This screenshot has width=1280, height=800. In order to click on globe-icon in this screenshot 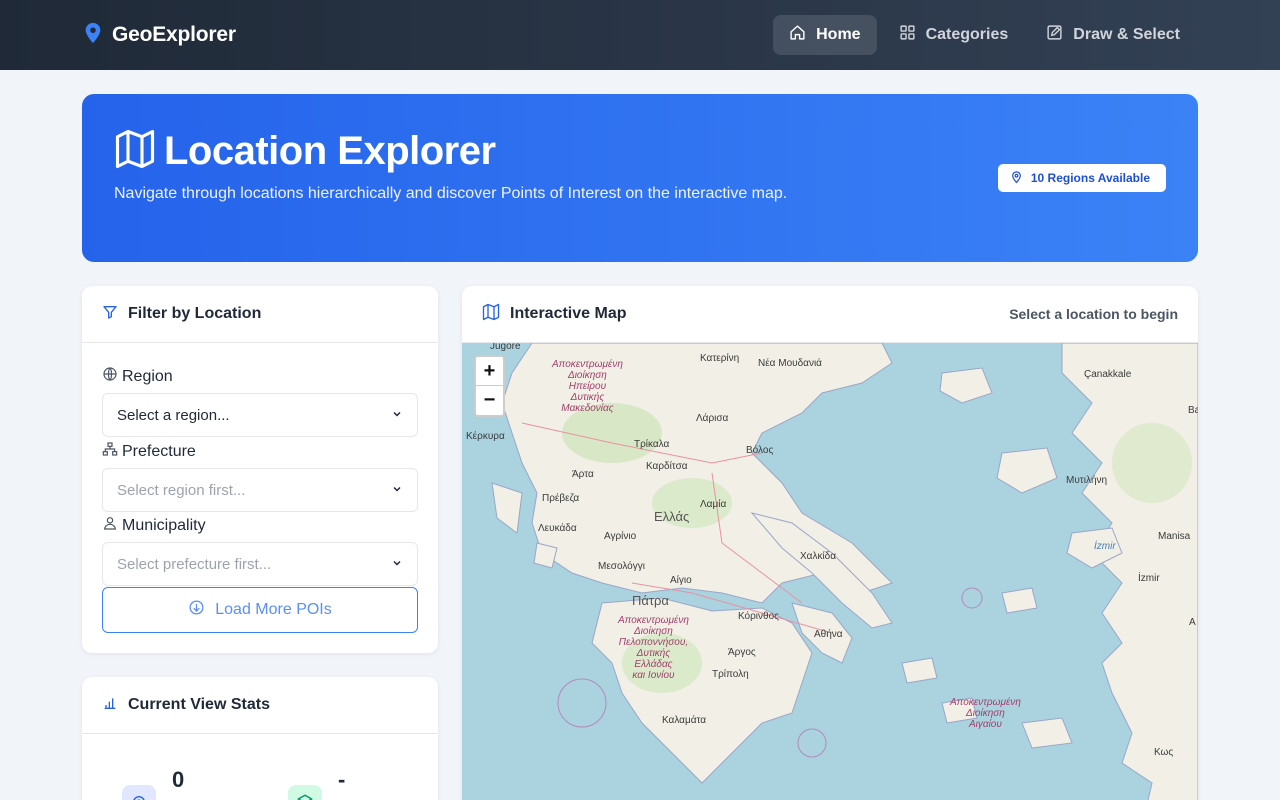, I will do `click(110, 376)`.